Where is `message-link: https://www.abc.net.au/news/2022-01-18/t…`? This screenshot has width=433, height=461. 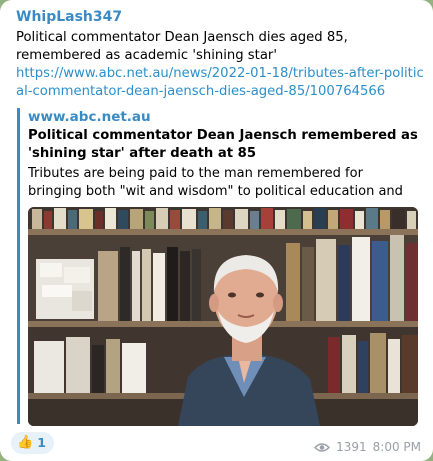
message-link: https://www.abc.net.au/news/2022-01-18/t… is located at coordinates (220, 83).